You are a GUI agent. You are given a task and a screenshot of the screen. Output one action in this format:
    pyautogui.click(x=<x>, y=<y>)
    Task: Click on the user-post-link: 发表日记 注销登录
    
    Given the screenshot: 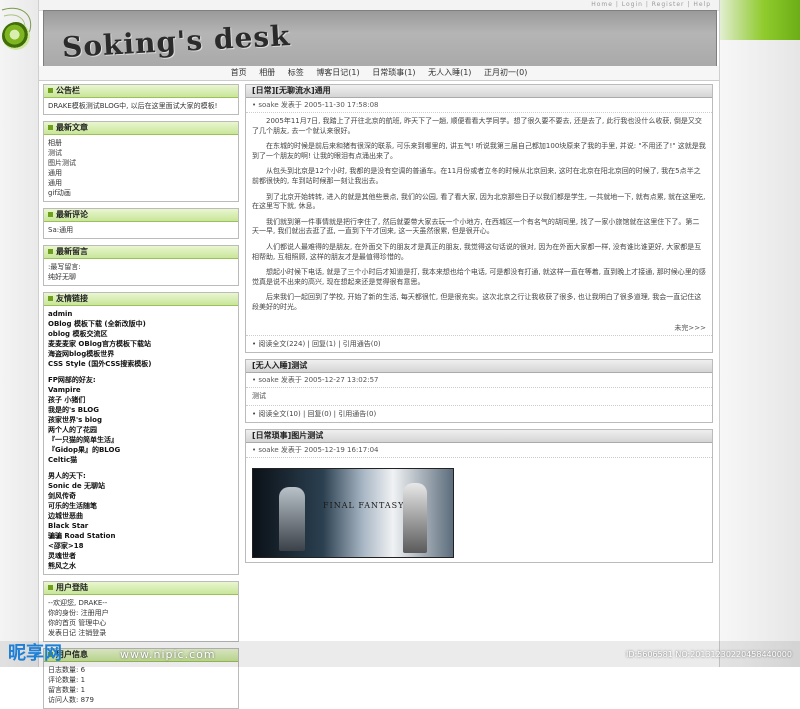 What is the action you would take?
    pyautogui.click(x=141, y=633)
    